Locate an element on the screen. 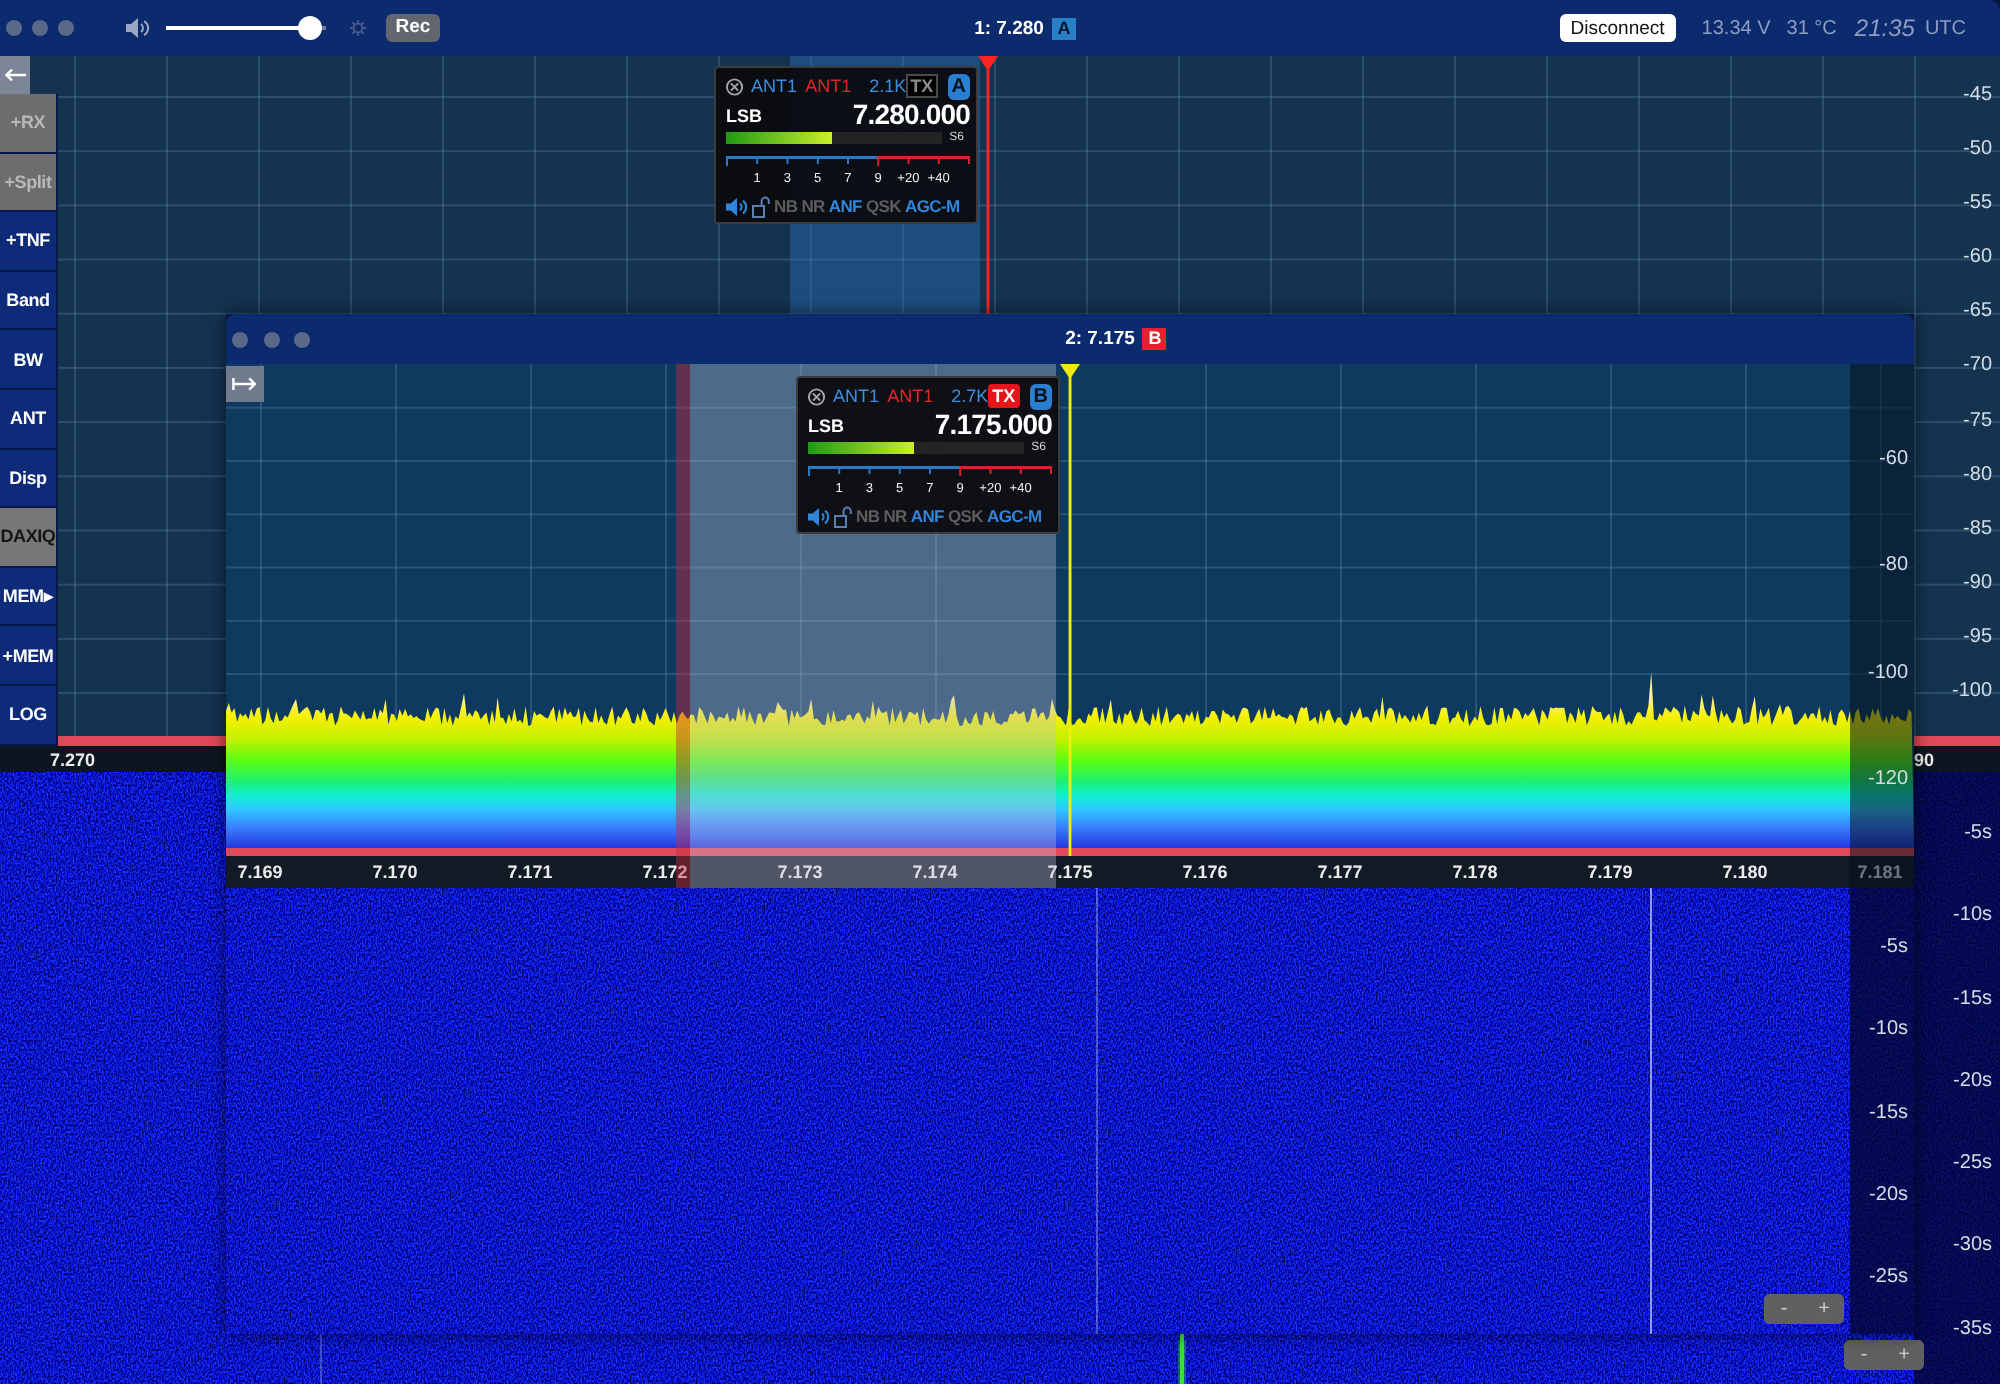 The width and height of the screenshot is (2000, 1384). sidebar-button: ANT is located at coordinates (29, 419).